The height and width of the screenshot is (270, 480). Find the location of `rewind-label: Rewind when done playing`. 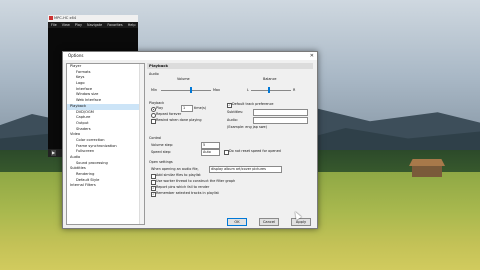

rewind-label: Rewind when done playing is located at coordinates (179, 120).